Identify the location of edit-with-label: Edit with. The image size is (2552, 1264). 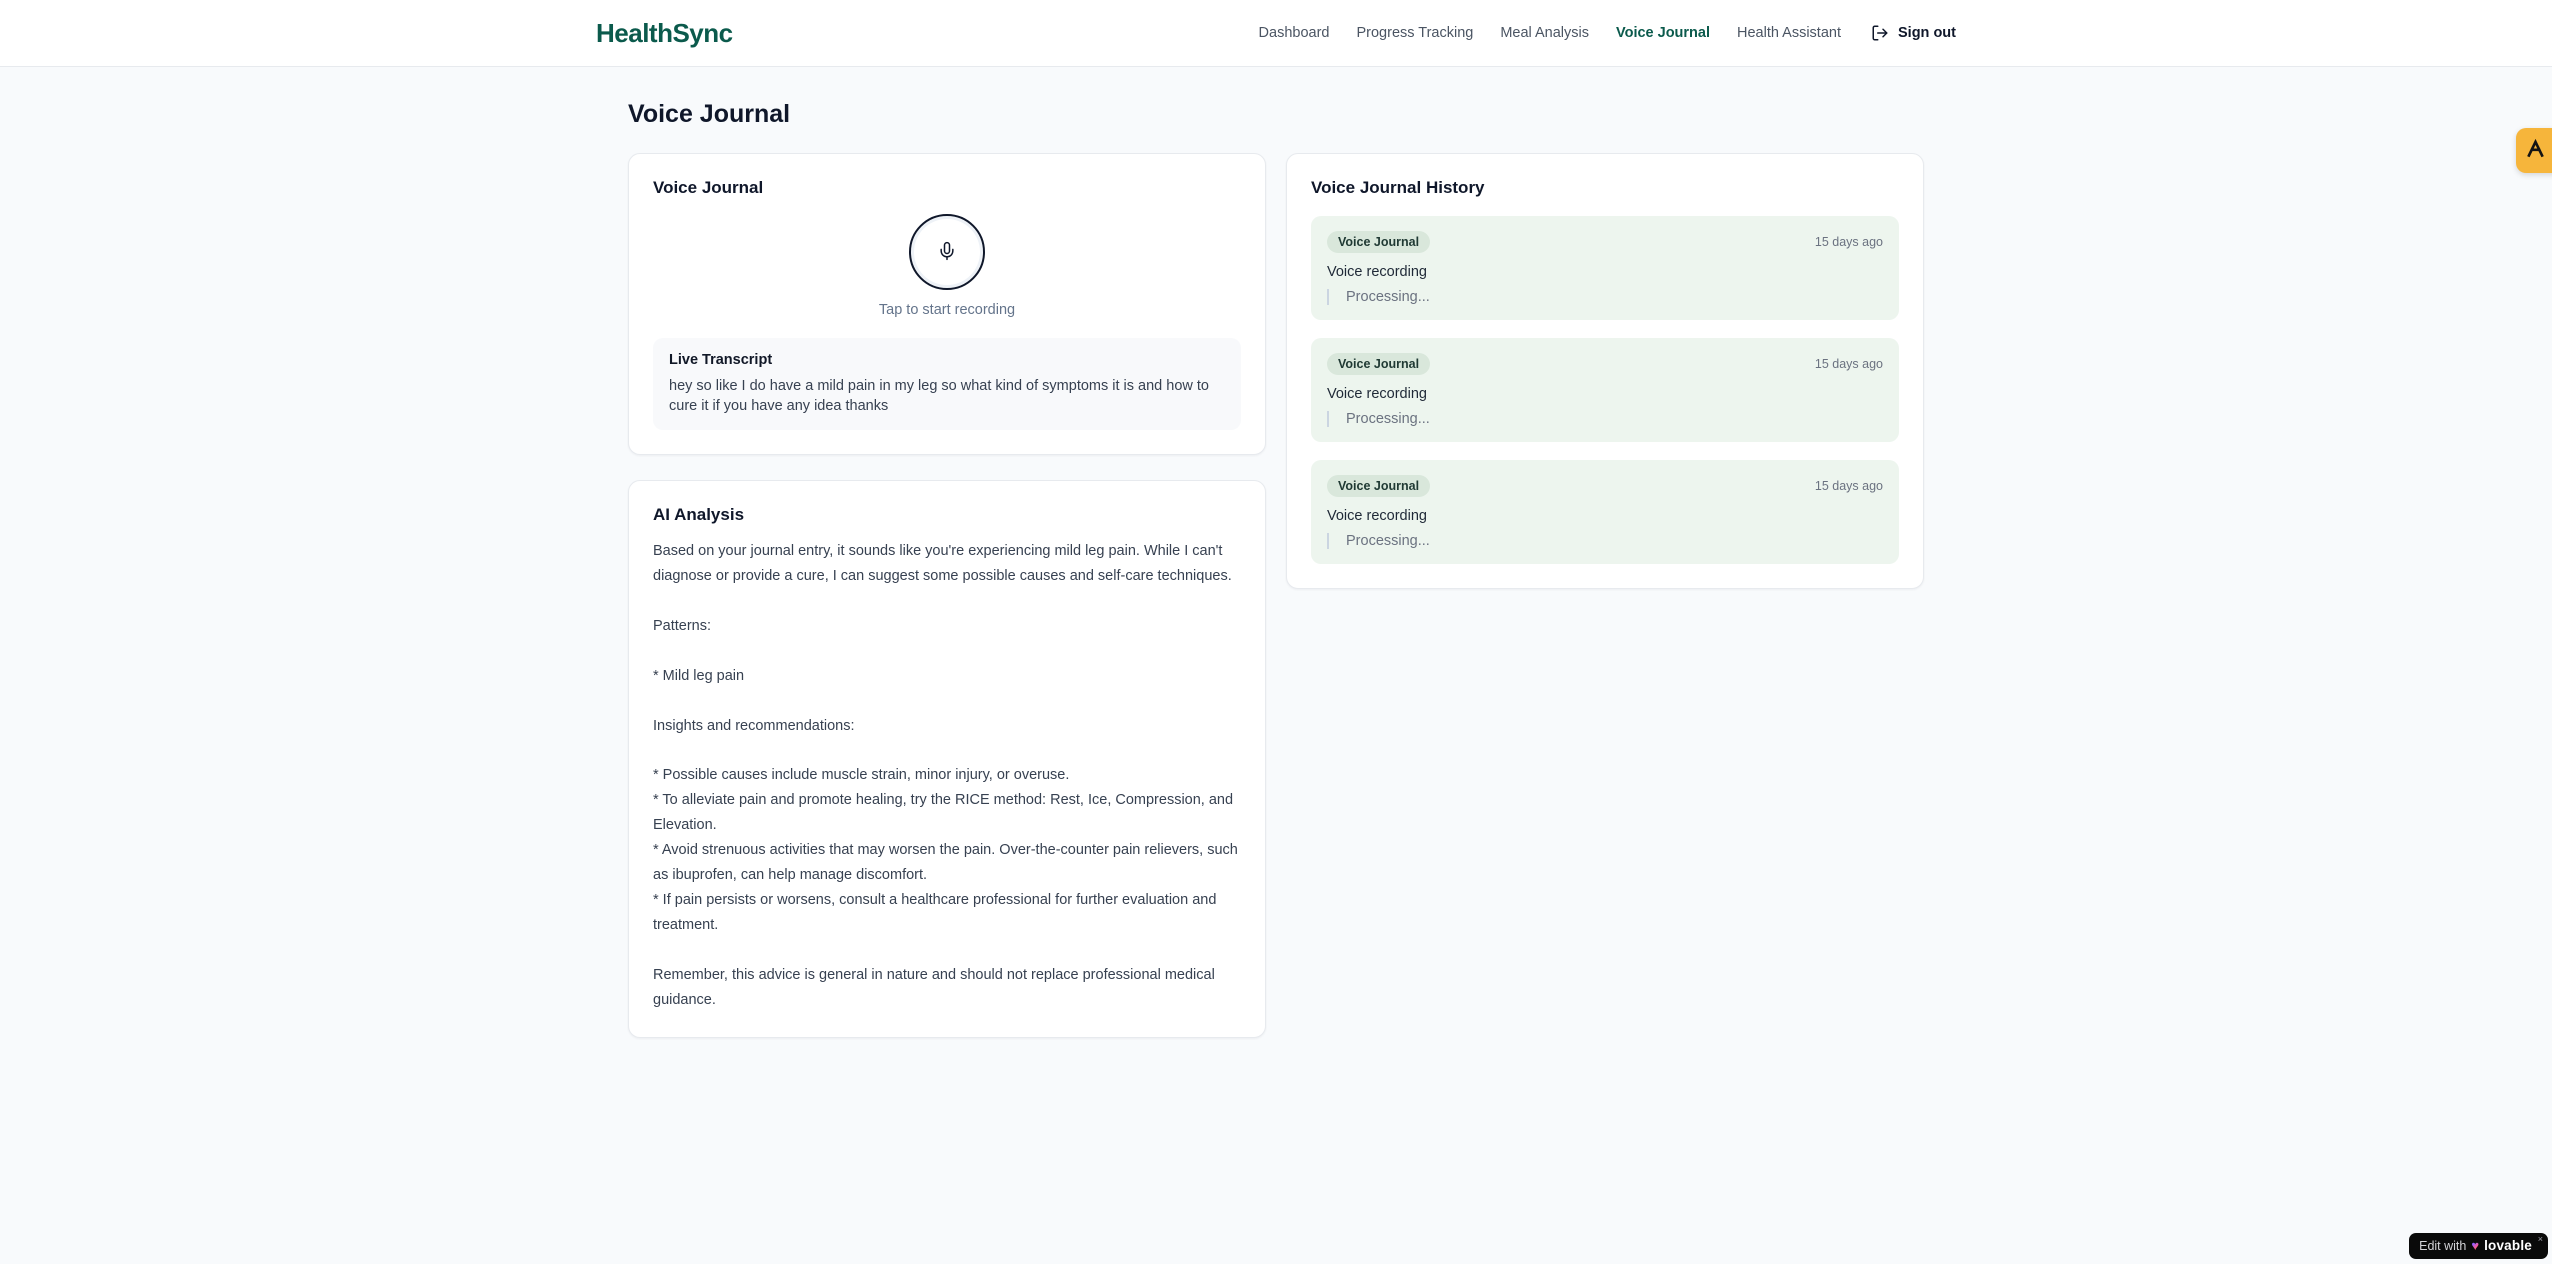
(2443, 1245).